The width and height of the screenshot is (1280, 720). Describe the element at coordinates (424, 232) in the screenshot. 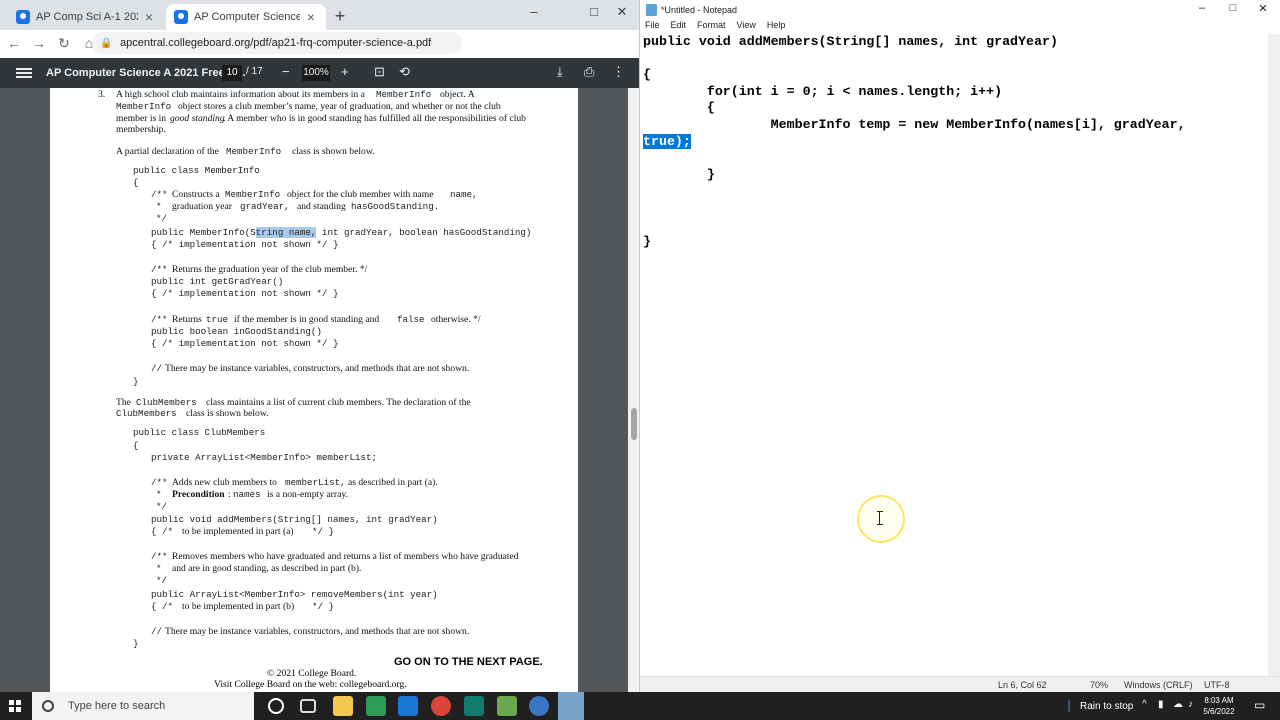

I see `code-fragment: int gradYear, boolean hasGoodStanding)` at that location.